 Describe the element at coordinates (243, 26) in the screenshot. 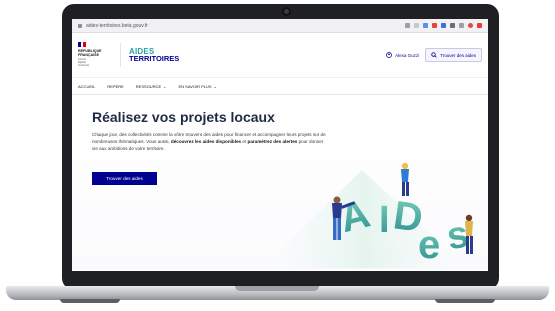

I see `url-bar: aides-territoires.beta.gouv.fr` at that location.